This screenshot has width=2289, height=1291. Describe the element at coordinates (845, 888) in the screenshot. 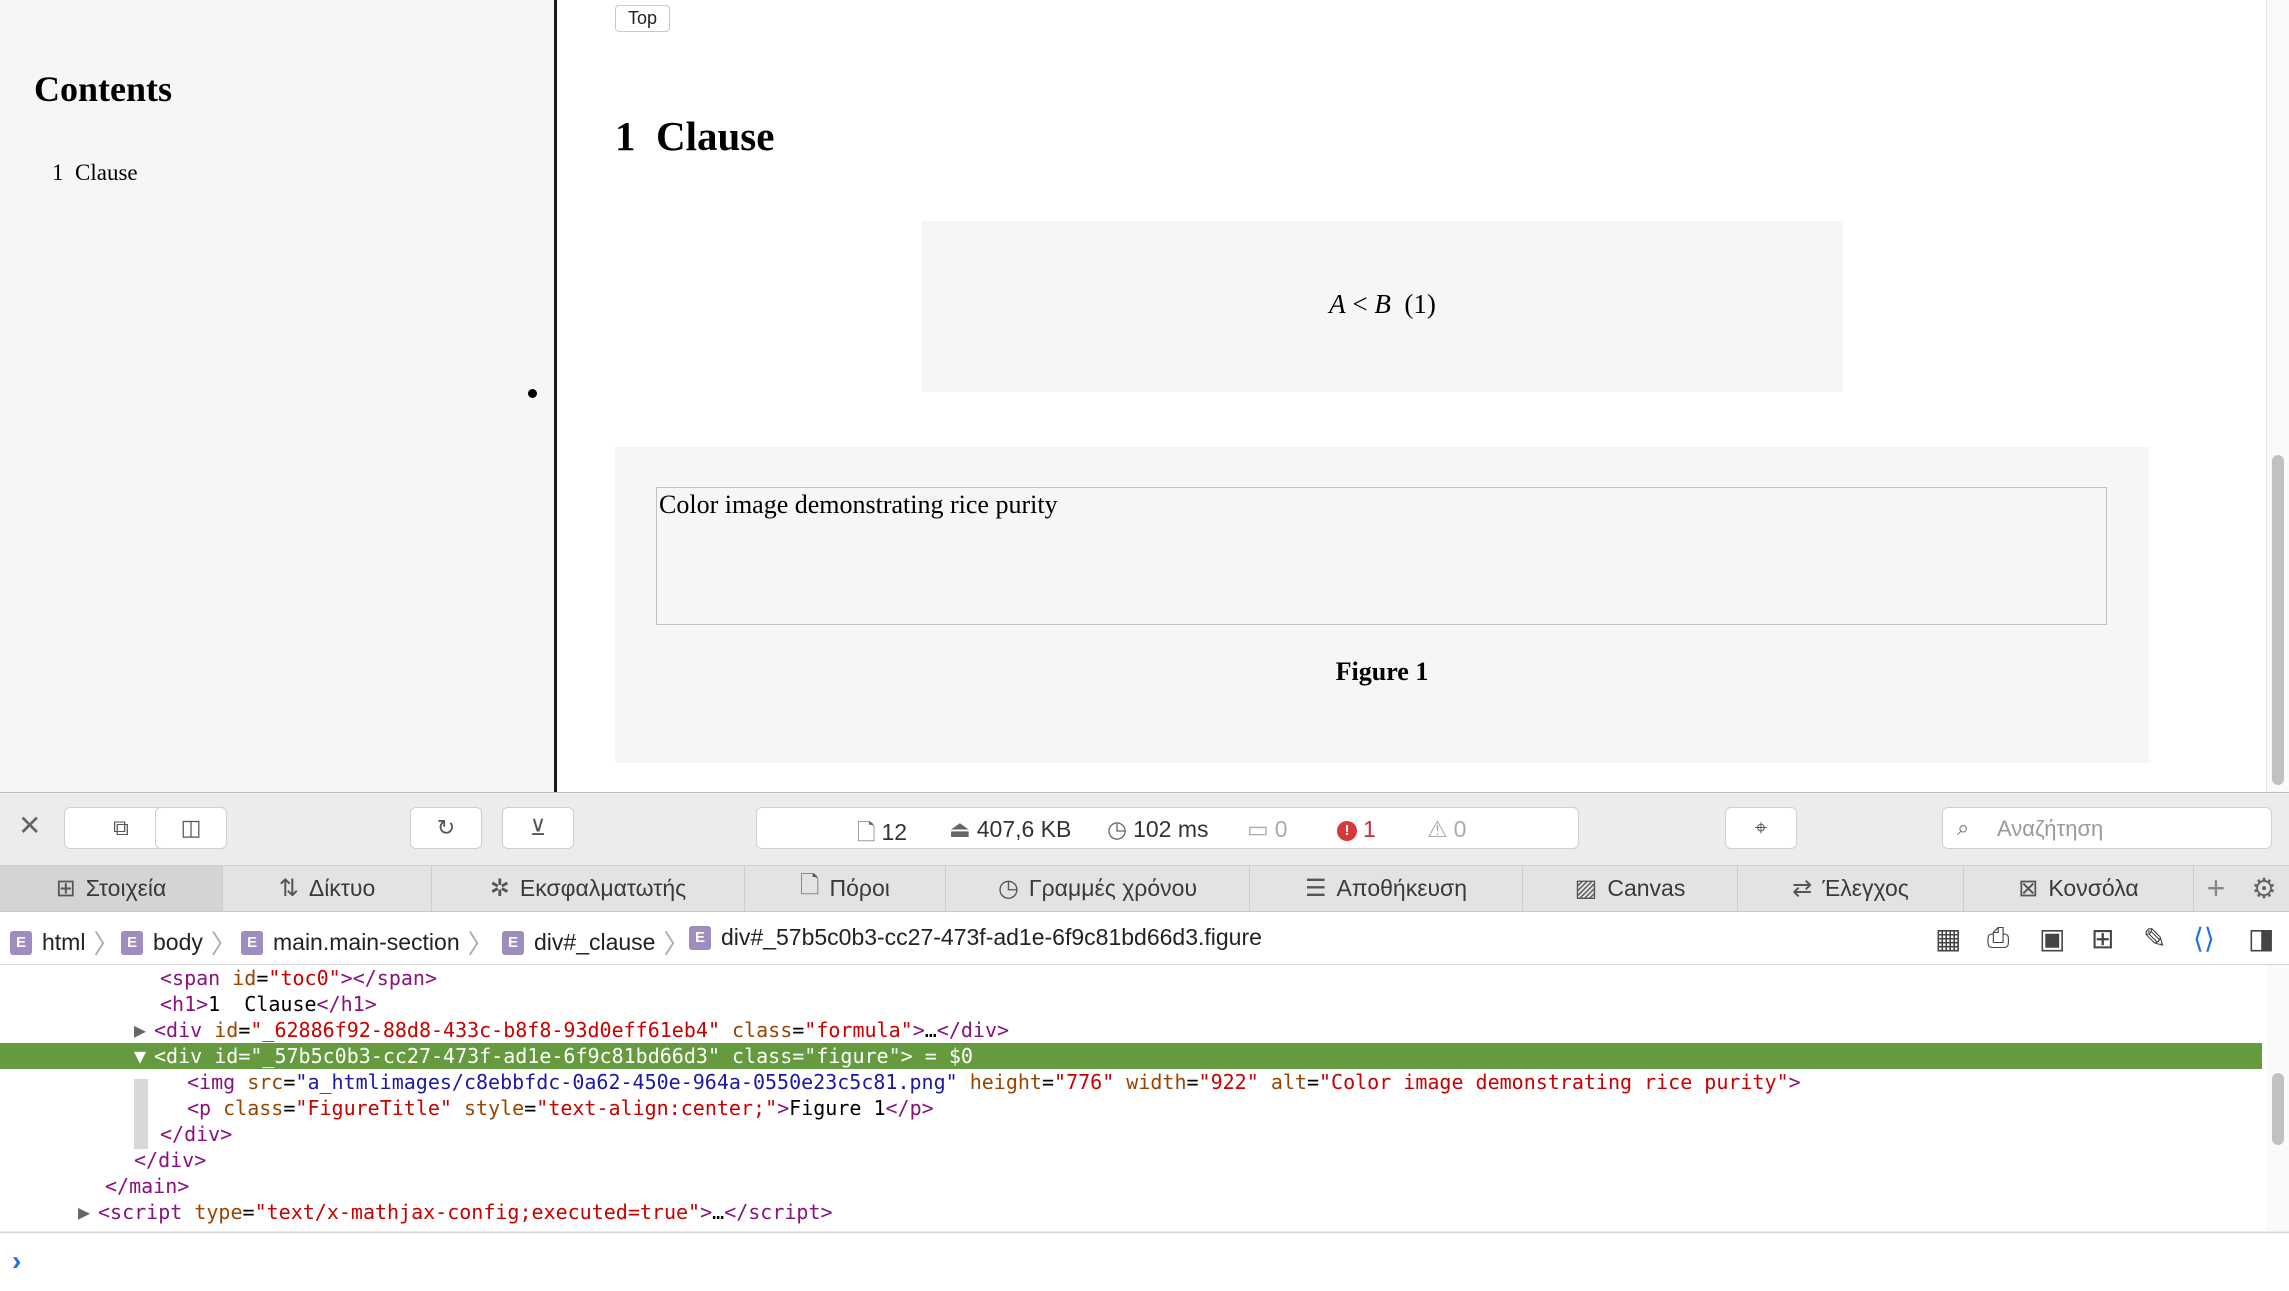

I see `tab-resources: 🗋 Πόροι` at that location.